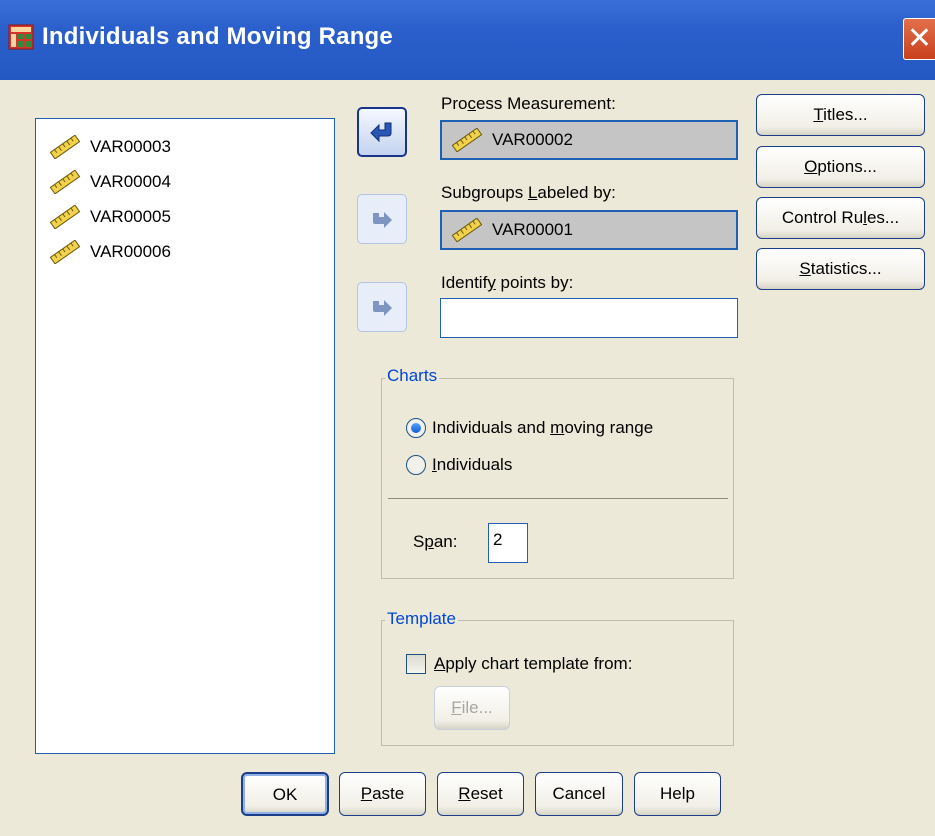  Describe the element at coordinates (185, 251) in the screenshot. I see `list-item: VAR00006` at that location.